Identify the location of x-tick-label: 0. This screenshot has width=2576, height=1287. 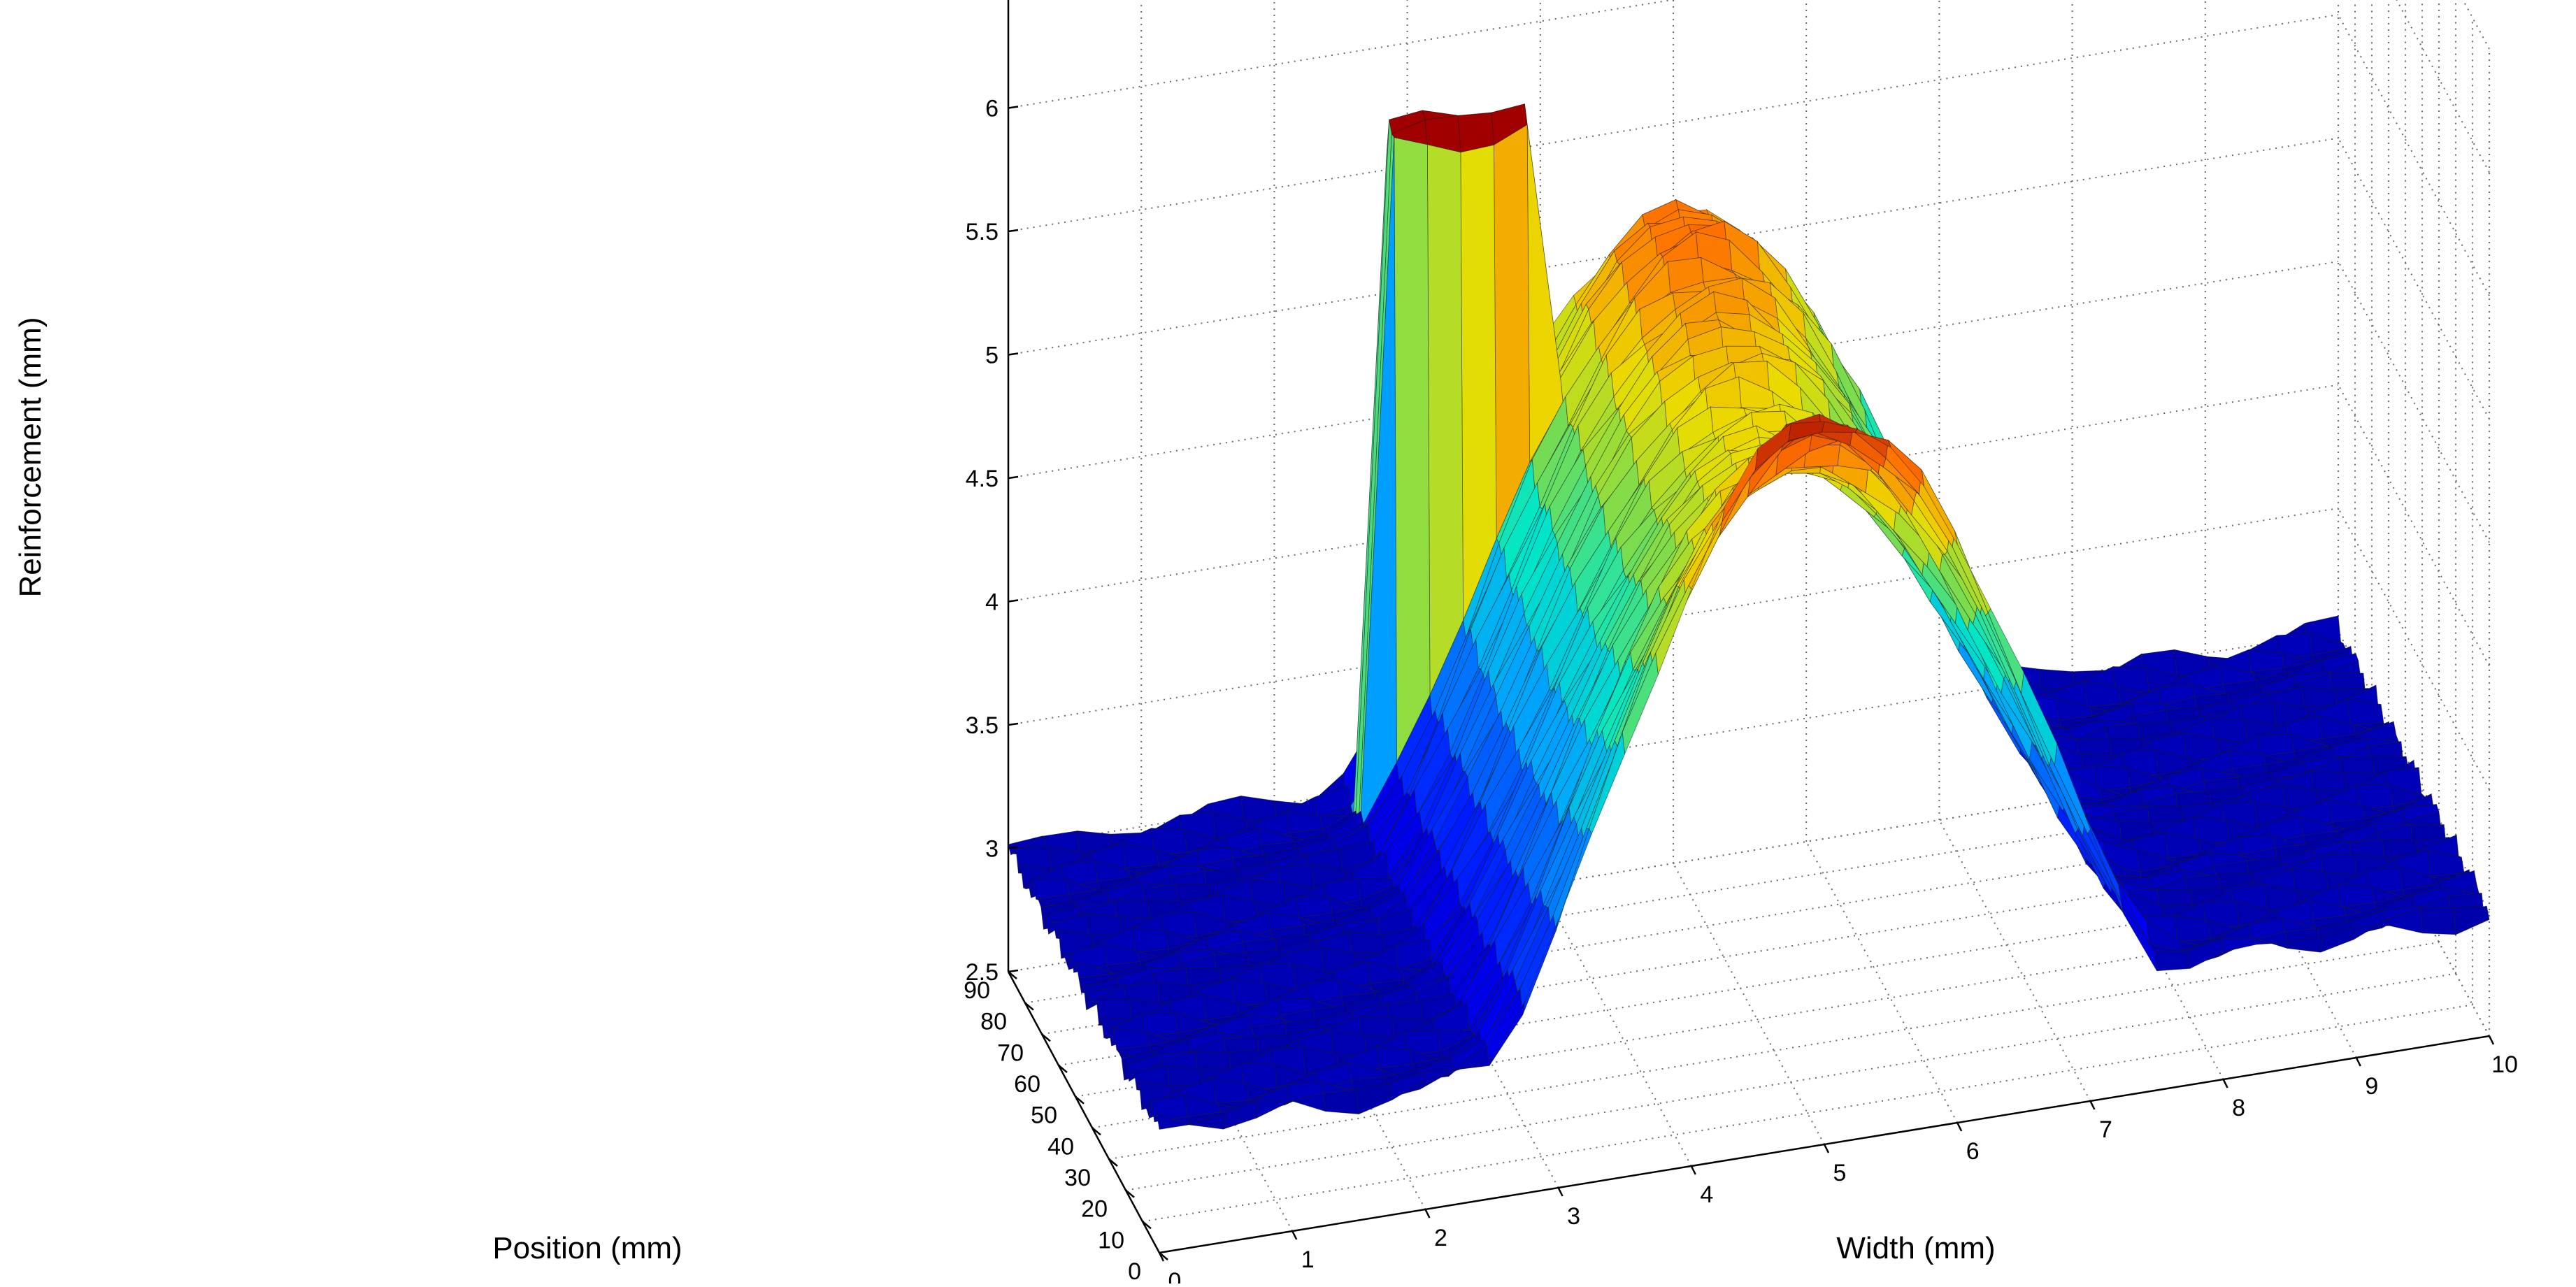
(1134, 1271).